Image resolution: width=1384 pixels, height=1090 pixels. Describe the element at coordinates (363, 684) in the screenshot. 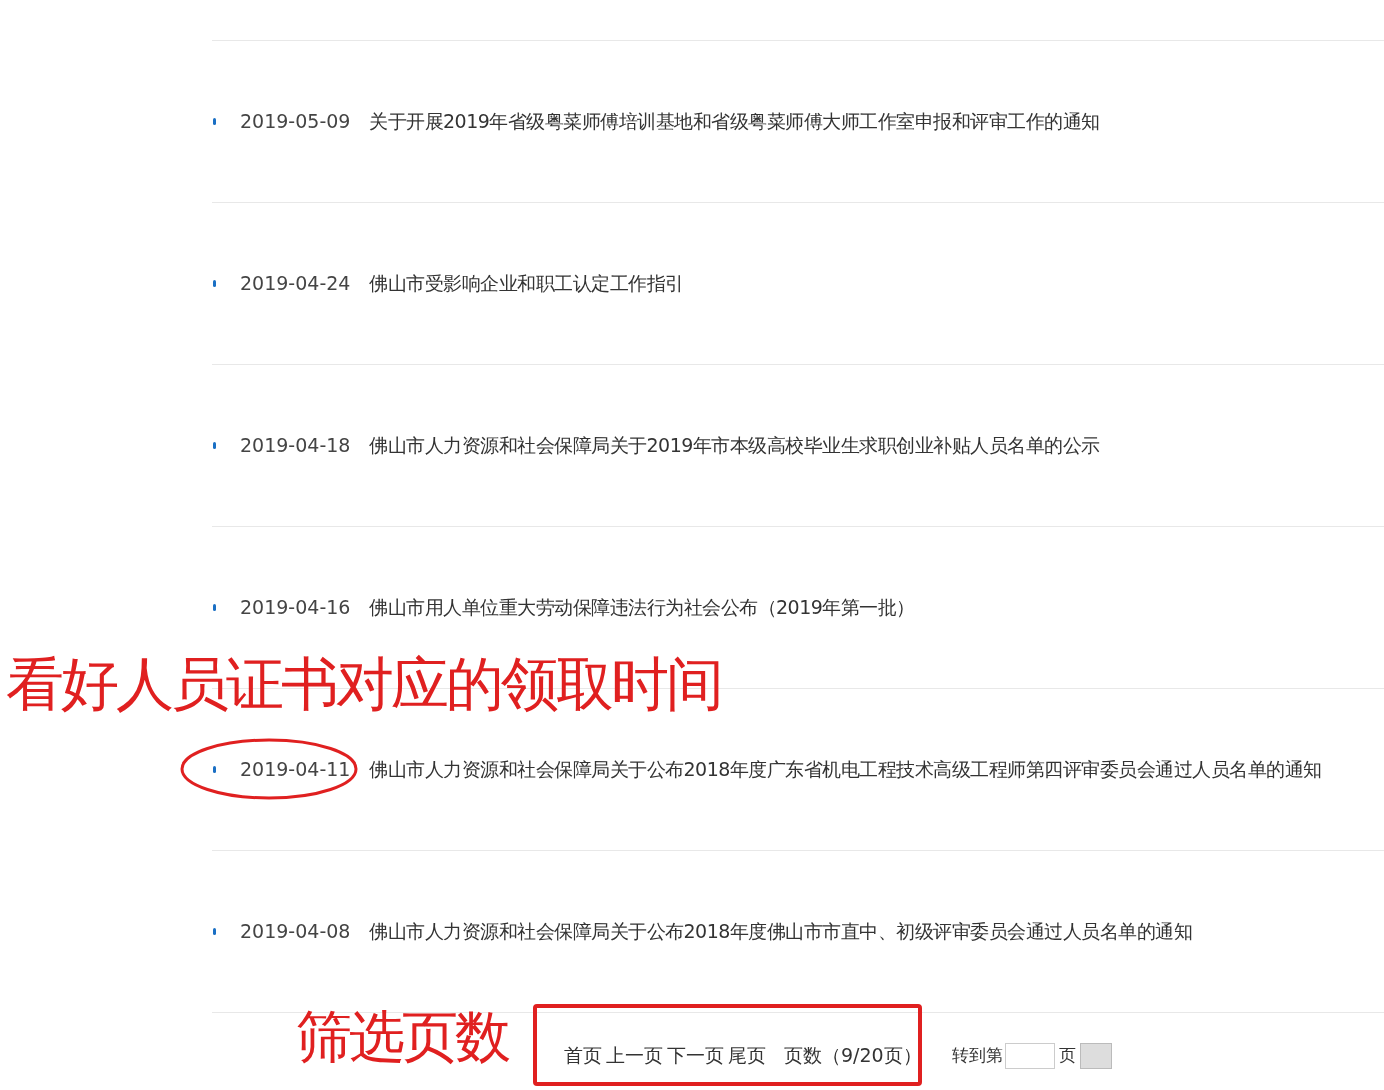

I see `annotation-text: 看好人员证书对应的领取时间` at that location.